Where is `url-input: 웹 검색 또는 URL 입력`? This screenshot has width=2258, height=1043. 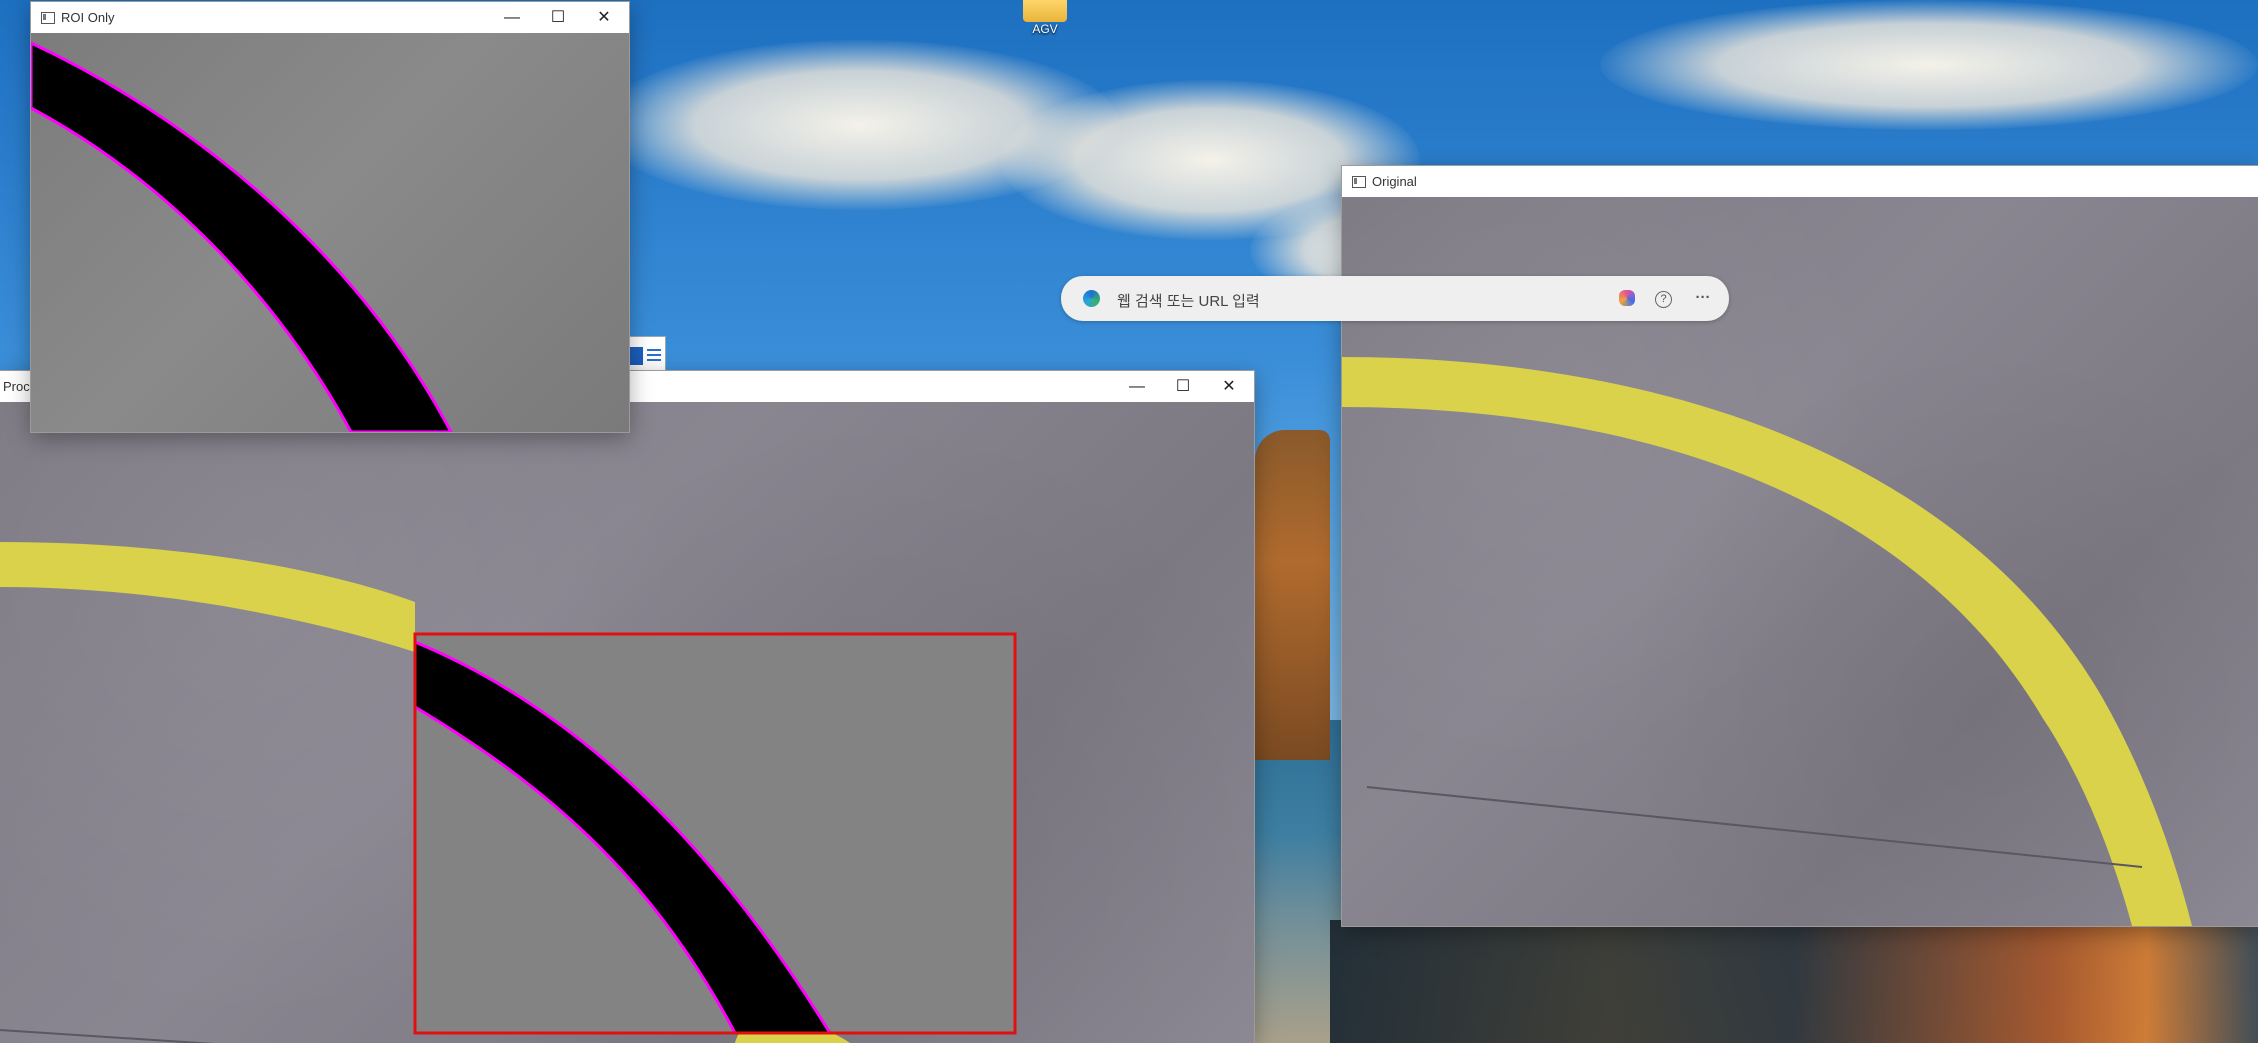 url-input: 웹 검색 또는 URL 입력 is located at coordinates (1188, 300).